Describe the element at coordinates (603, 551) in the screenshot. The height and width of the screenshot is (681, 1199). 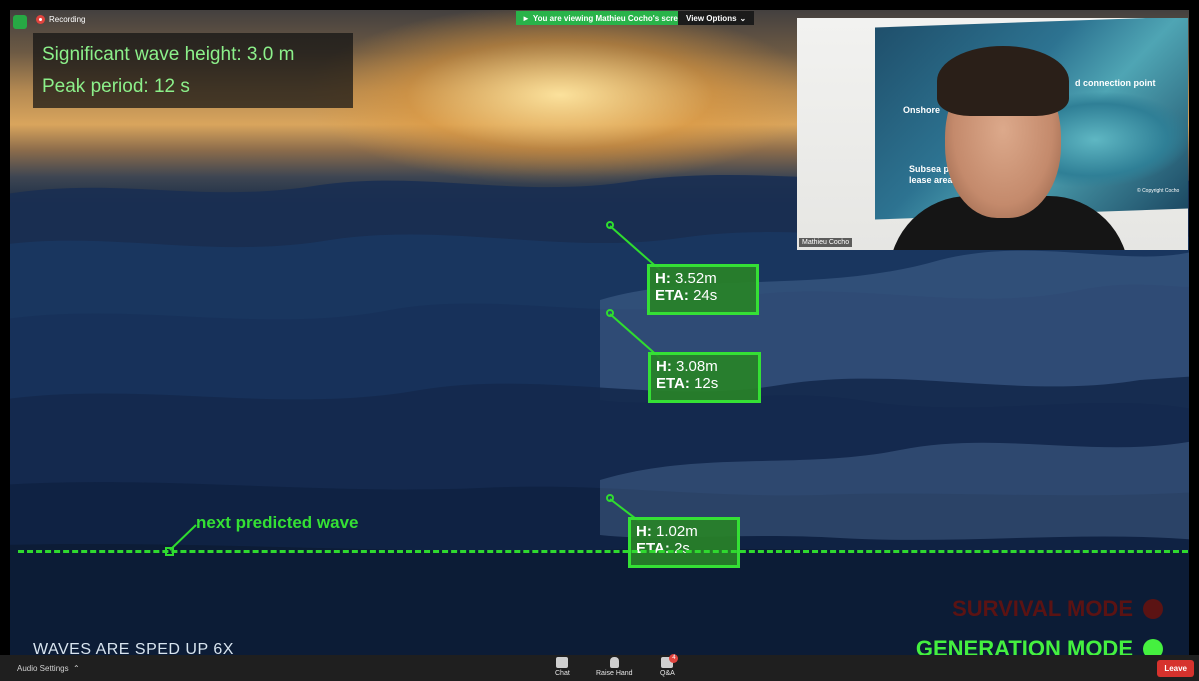
I see `prediction-dashed-line` at that location.